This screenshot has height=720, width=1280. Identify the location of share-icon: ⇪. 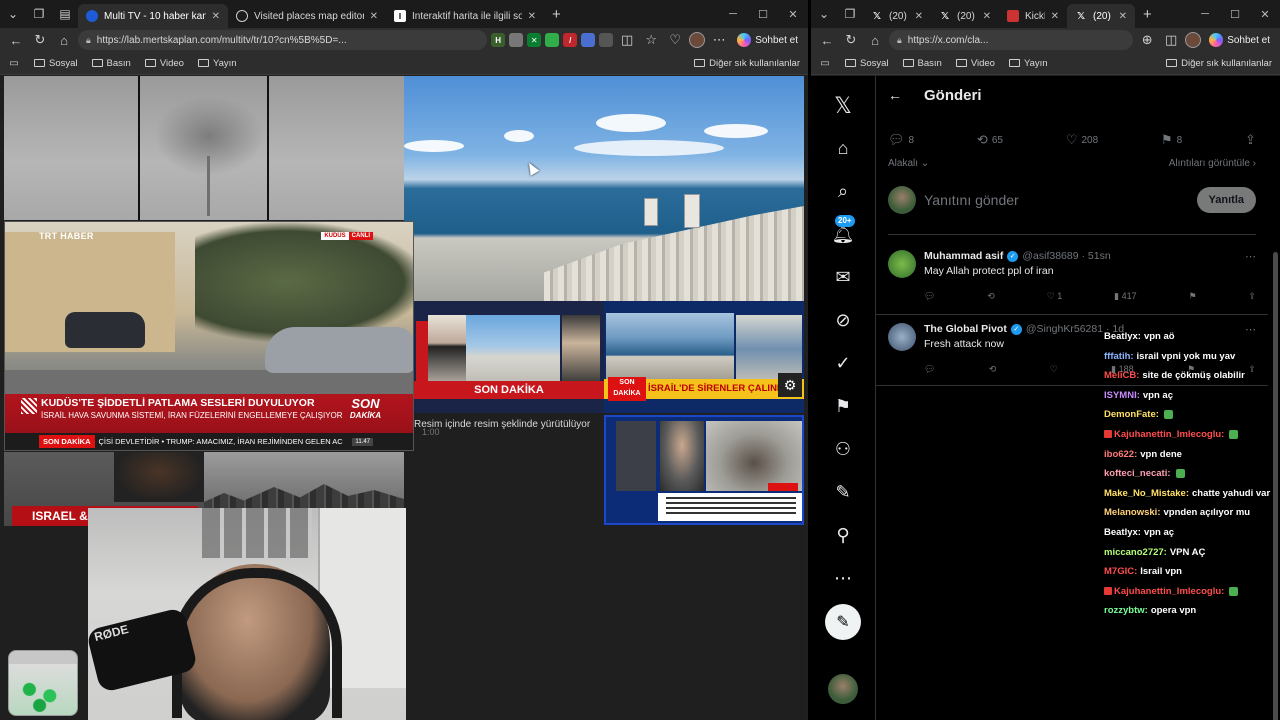
(1252, 296).